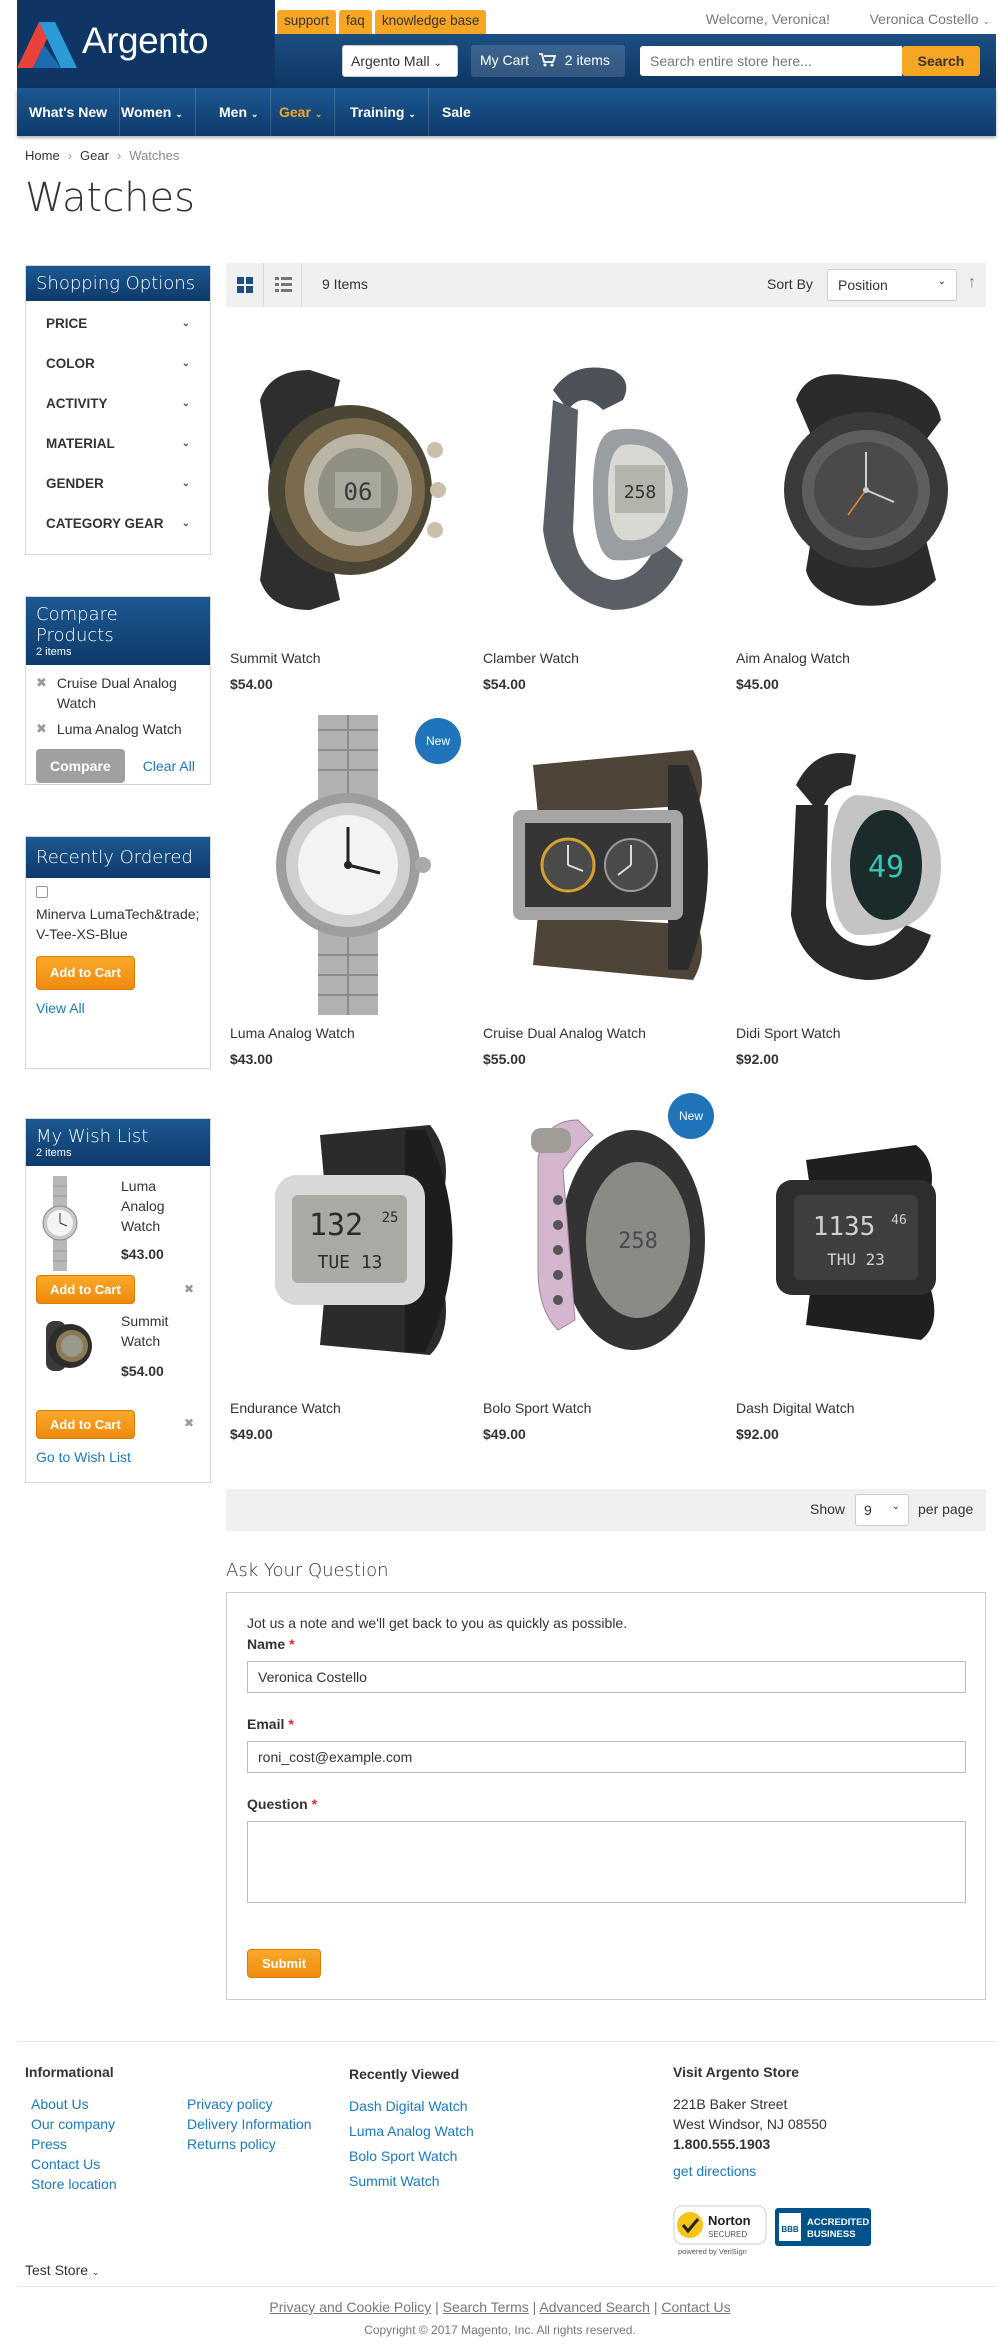 The height and width of the screenshot is (2350, 1000). What do you see at coordinates (771, 61) in the screenshot?
I see `search-input` at bounding box center [771, 61].